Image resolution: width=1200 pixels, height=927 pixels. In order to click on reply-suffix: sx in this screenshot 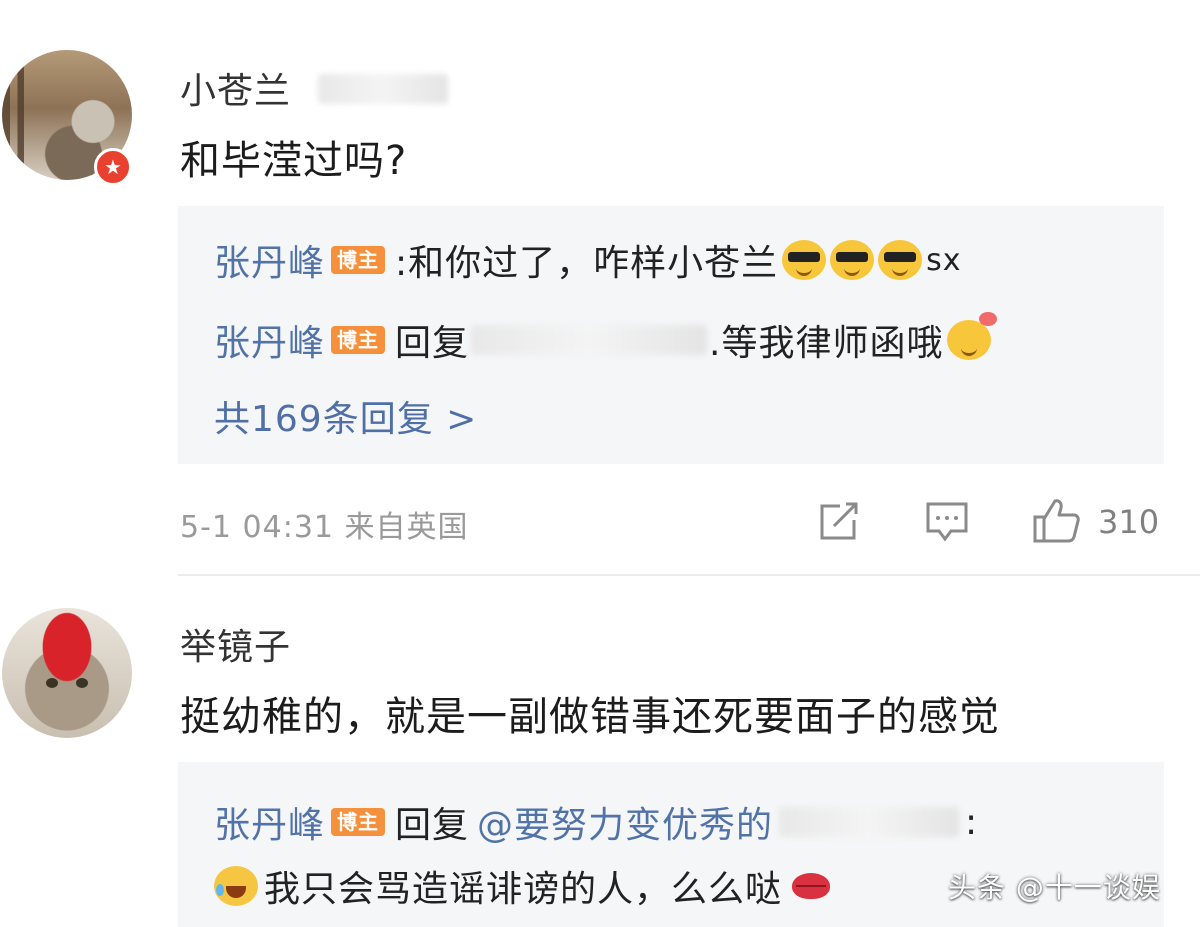, I will do `click(944, 260)`.